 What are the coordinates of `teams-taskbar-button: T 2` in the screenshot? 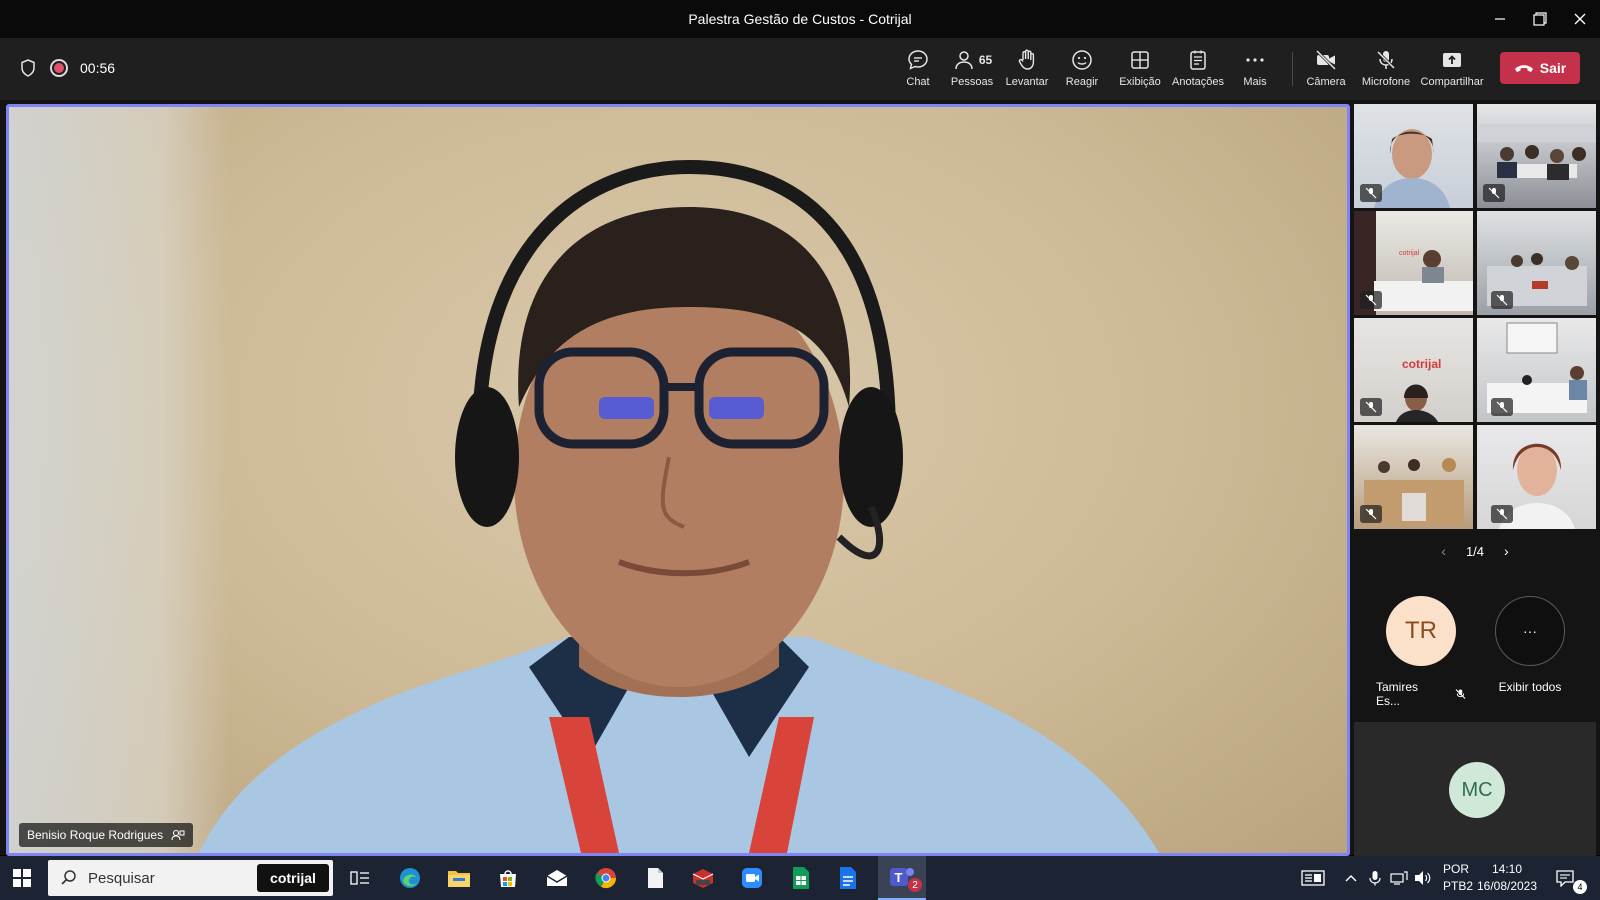 It's located at (902, 878).